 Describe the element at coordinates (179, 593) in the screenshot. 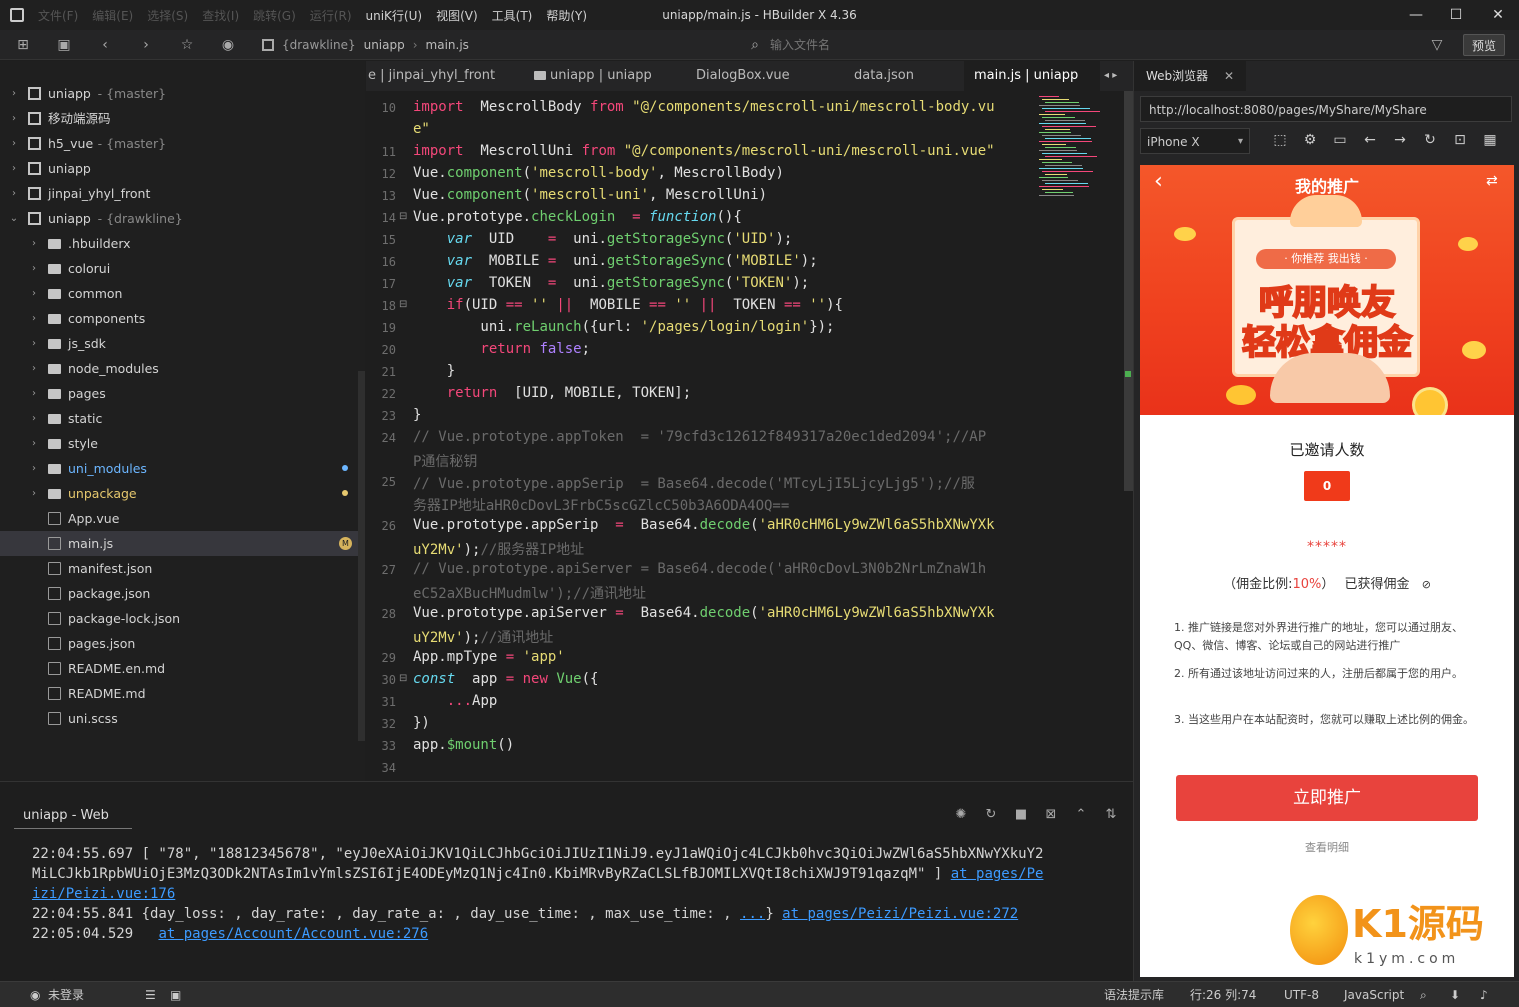

I see `sidebar-item: package.json` at that location.